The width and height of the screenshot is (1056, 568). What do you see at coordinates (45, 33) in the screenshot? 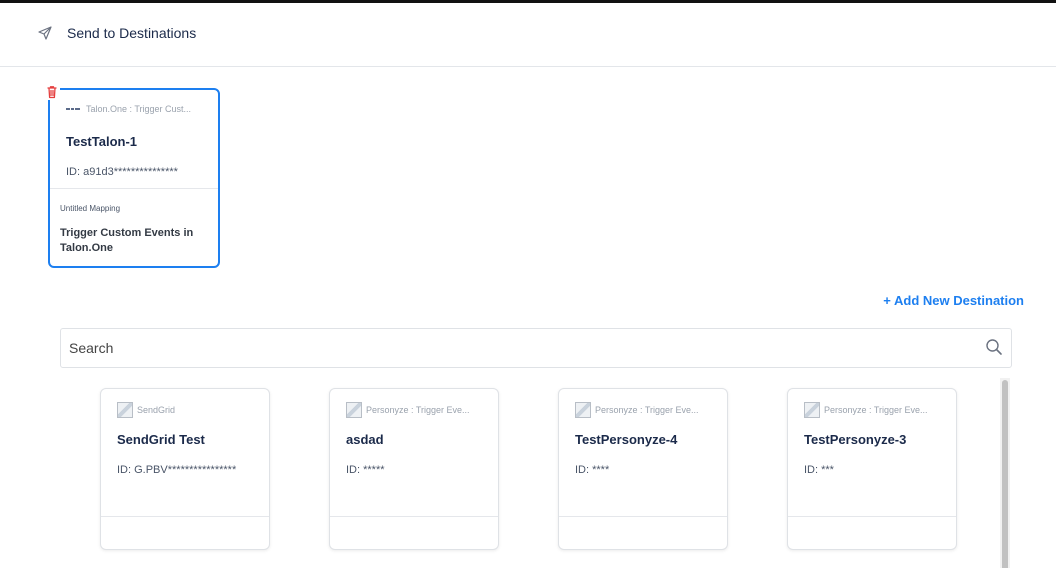
I see `send-icon` at bounding box center [45, 33].